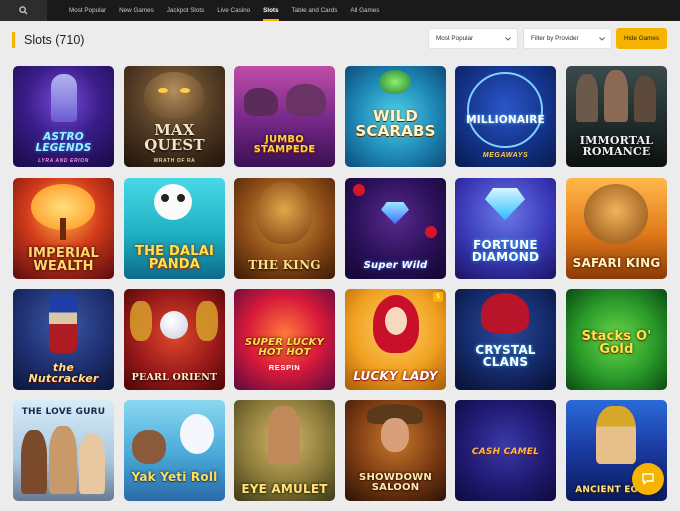 The image size is (680, 511). What do you see at coordinates (174, 116) in the screenshot?
I see `game-tile-max-quest: MAX QUEST WRATH OF RA` at bounding box center [174, 116].